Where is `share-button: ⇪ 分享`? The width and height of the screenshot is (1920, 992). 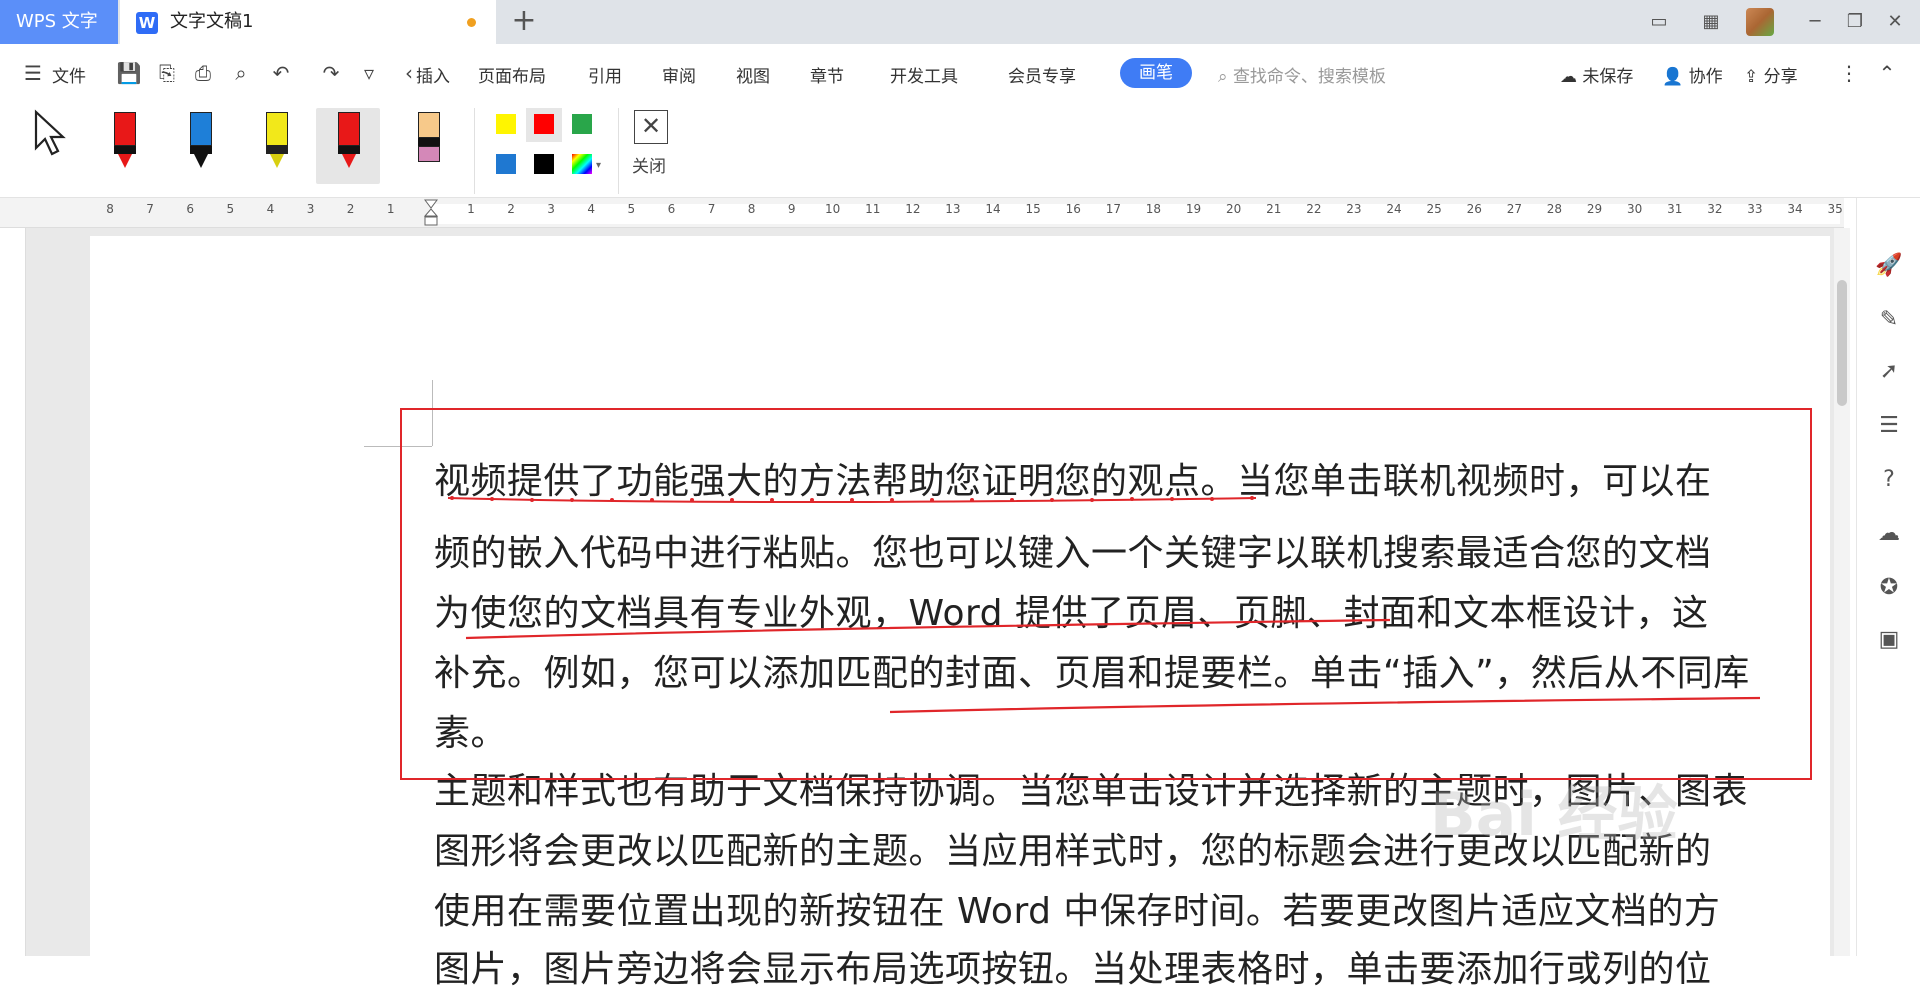
share-button: ⇪ 分享 is located at coordinates (1771, 74).